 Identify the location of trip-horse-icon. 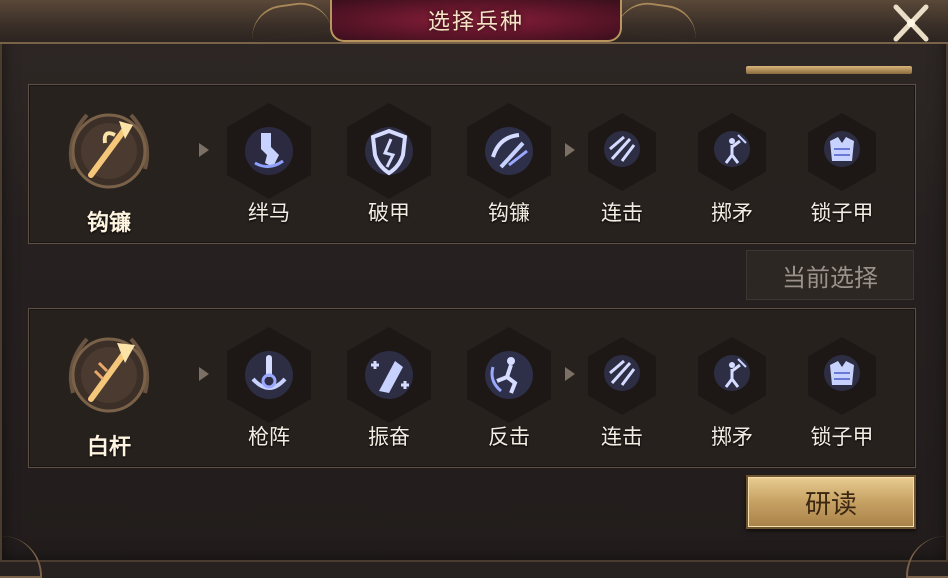
(269, 151).